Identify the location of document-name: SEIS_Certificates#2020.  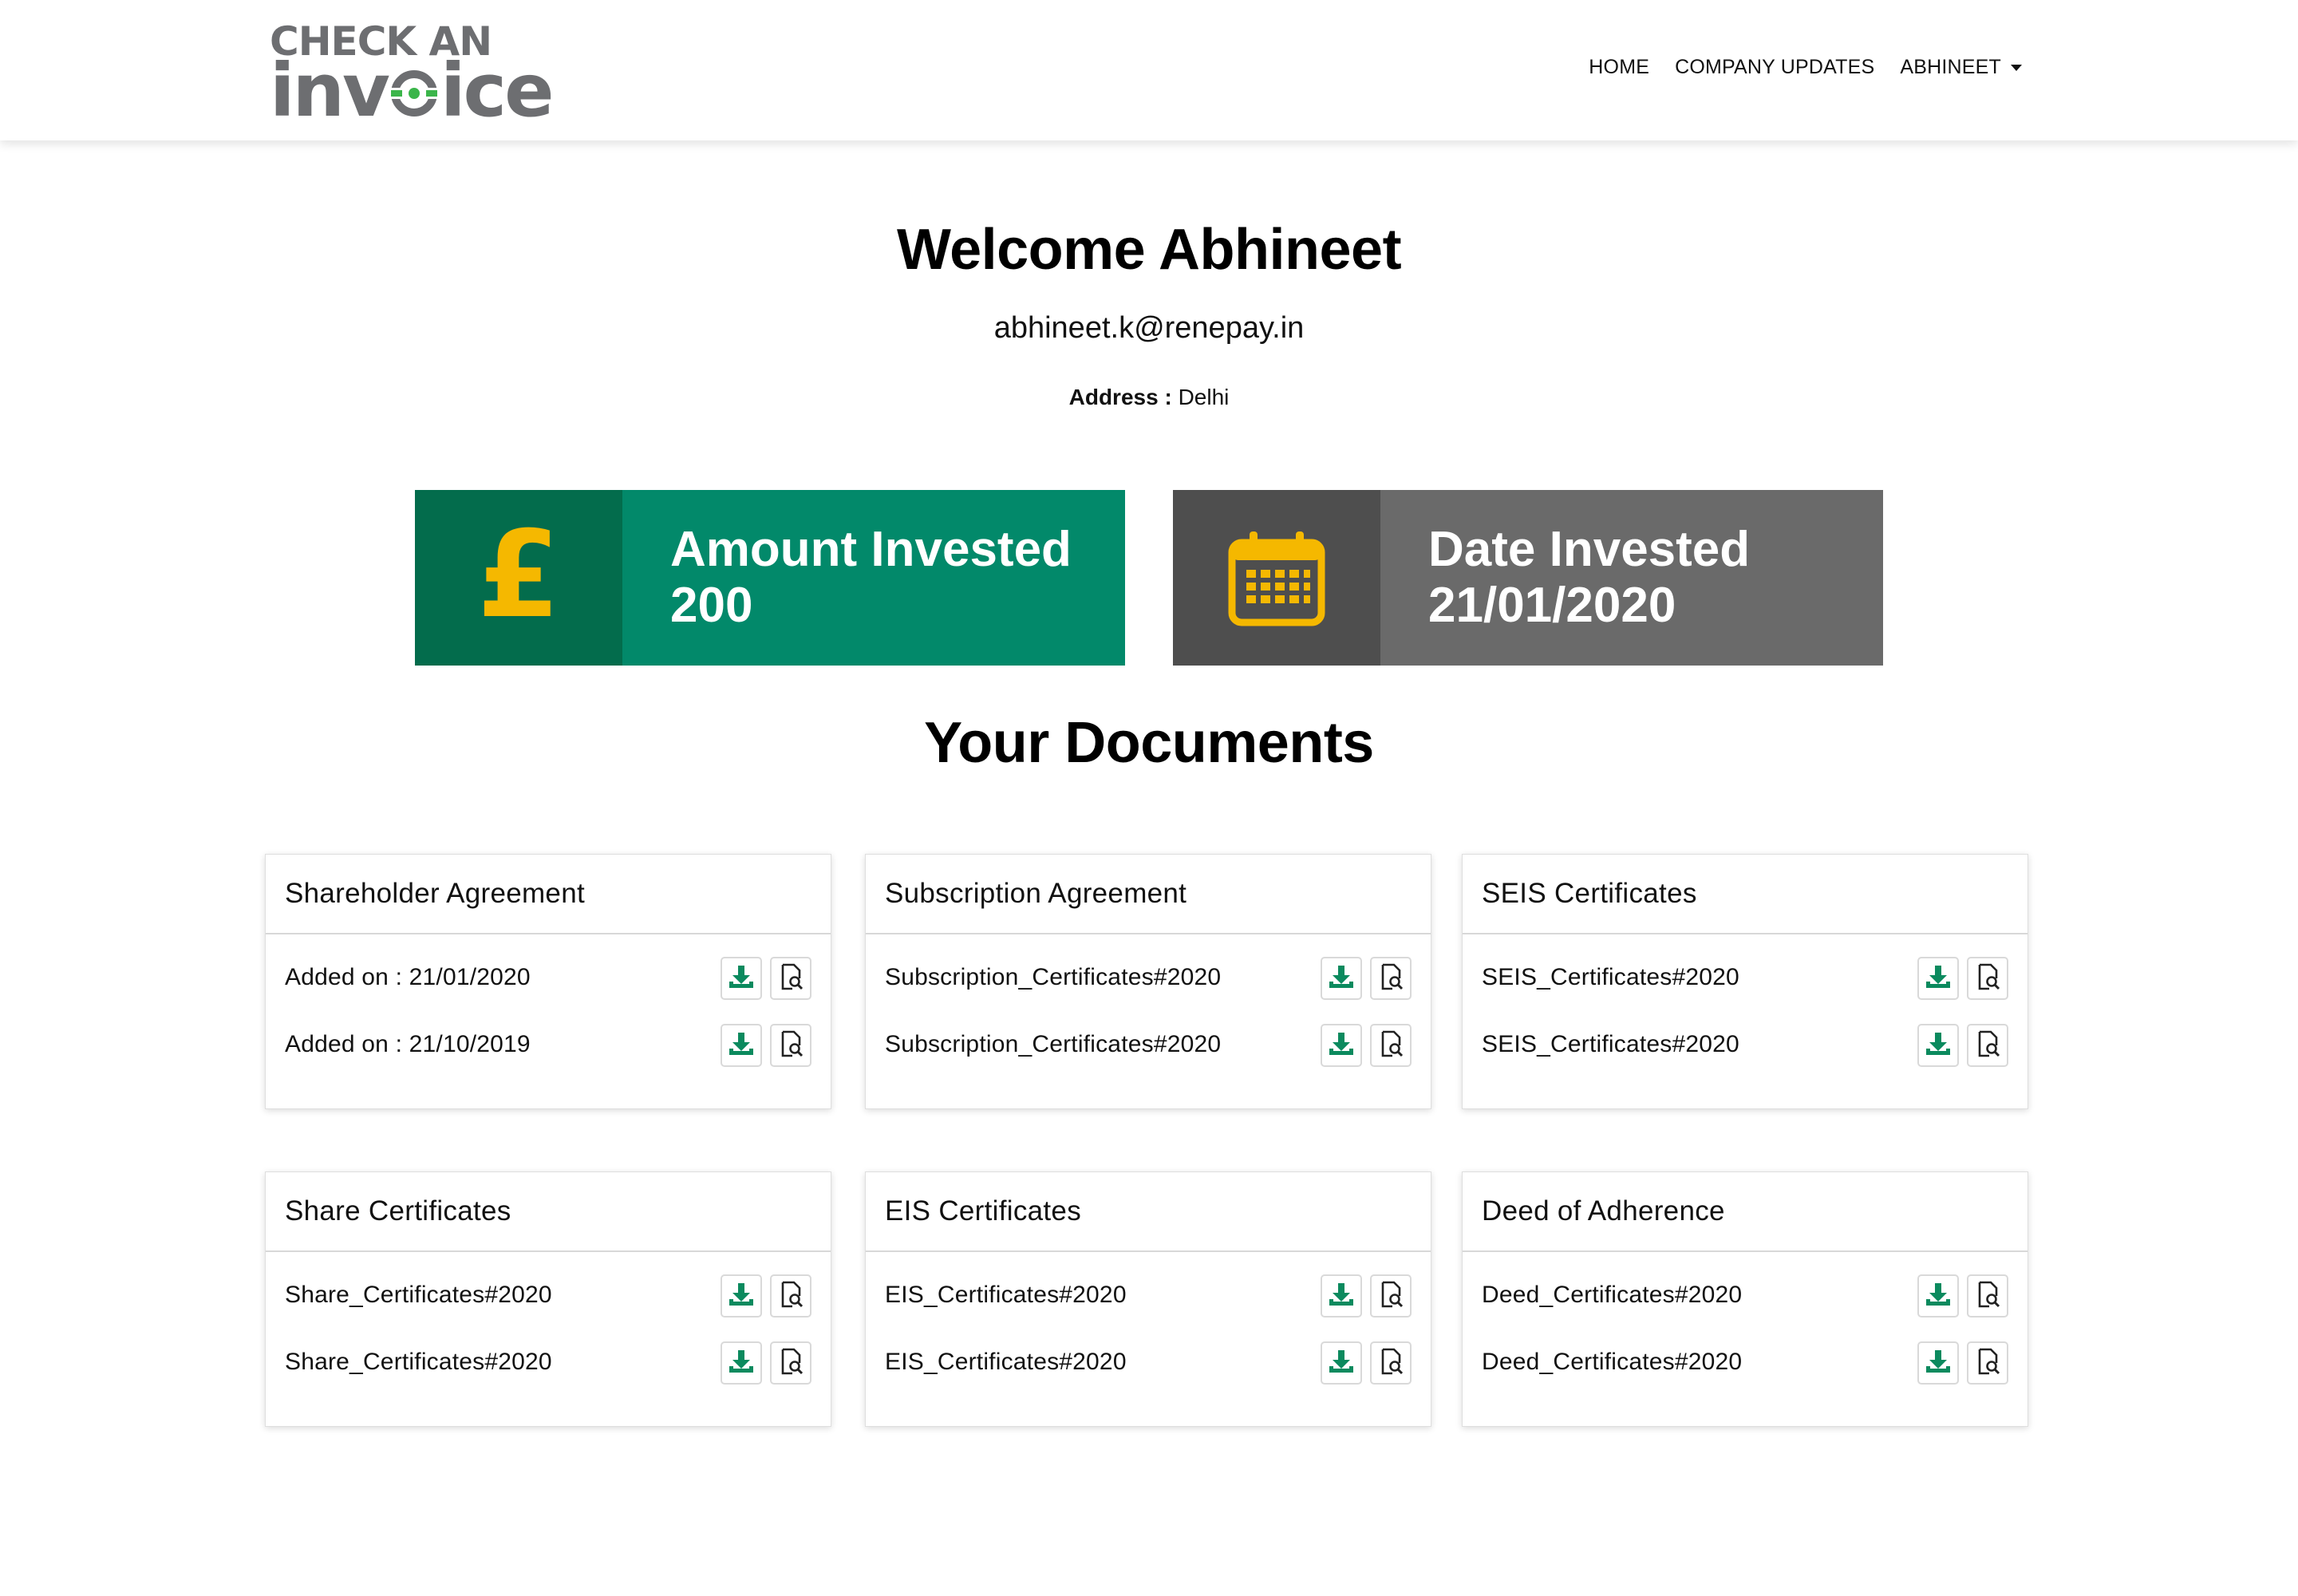
(1611, 1044).